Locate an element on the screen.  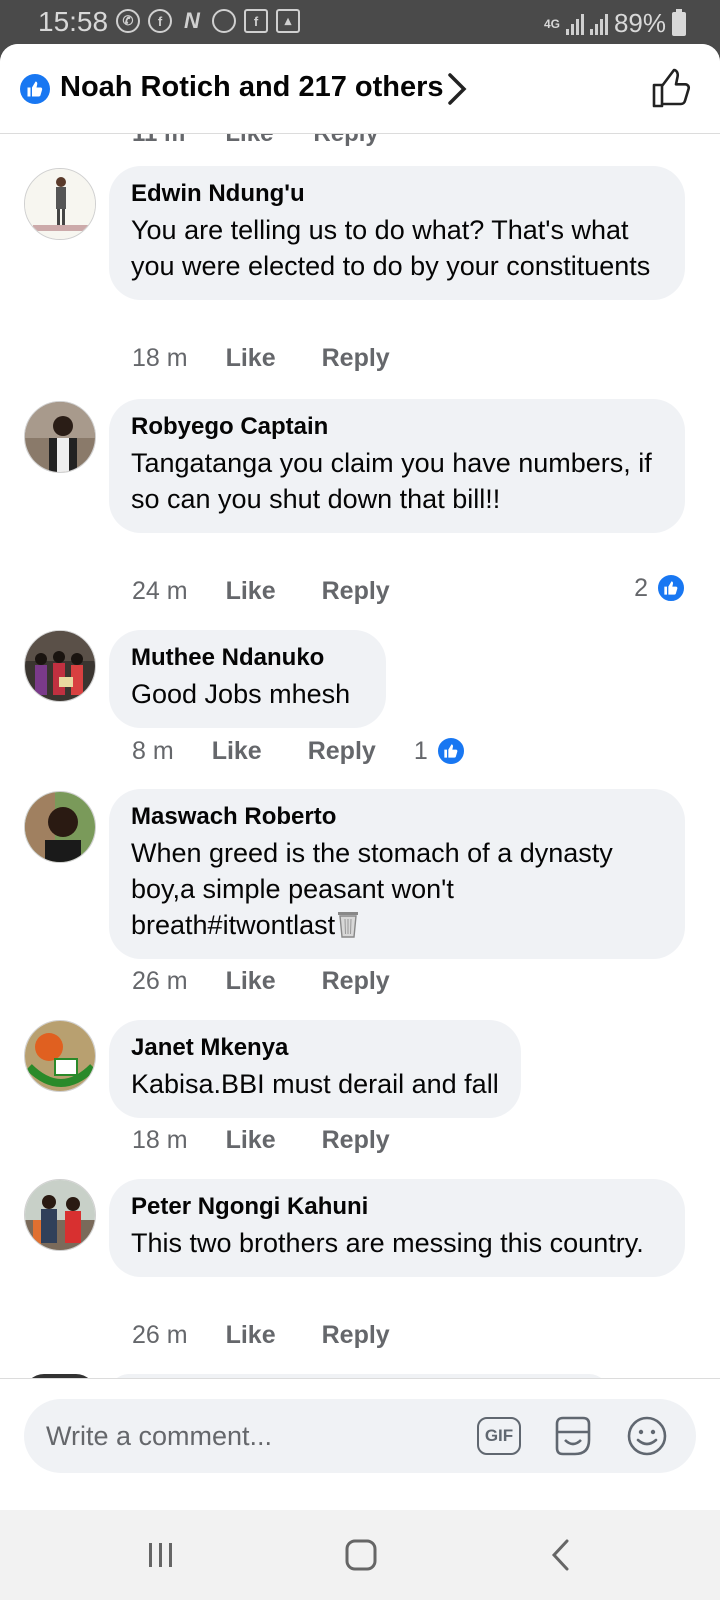
gif-icon: GIF is located at coordinates (499, 1436).